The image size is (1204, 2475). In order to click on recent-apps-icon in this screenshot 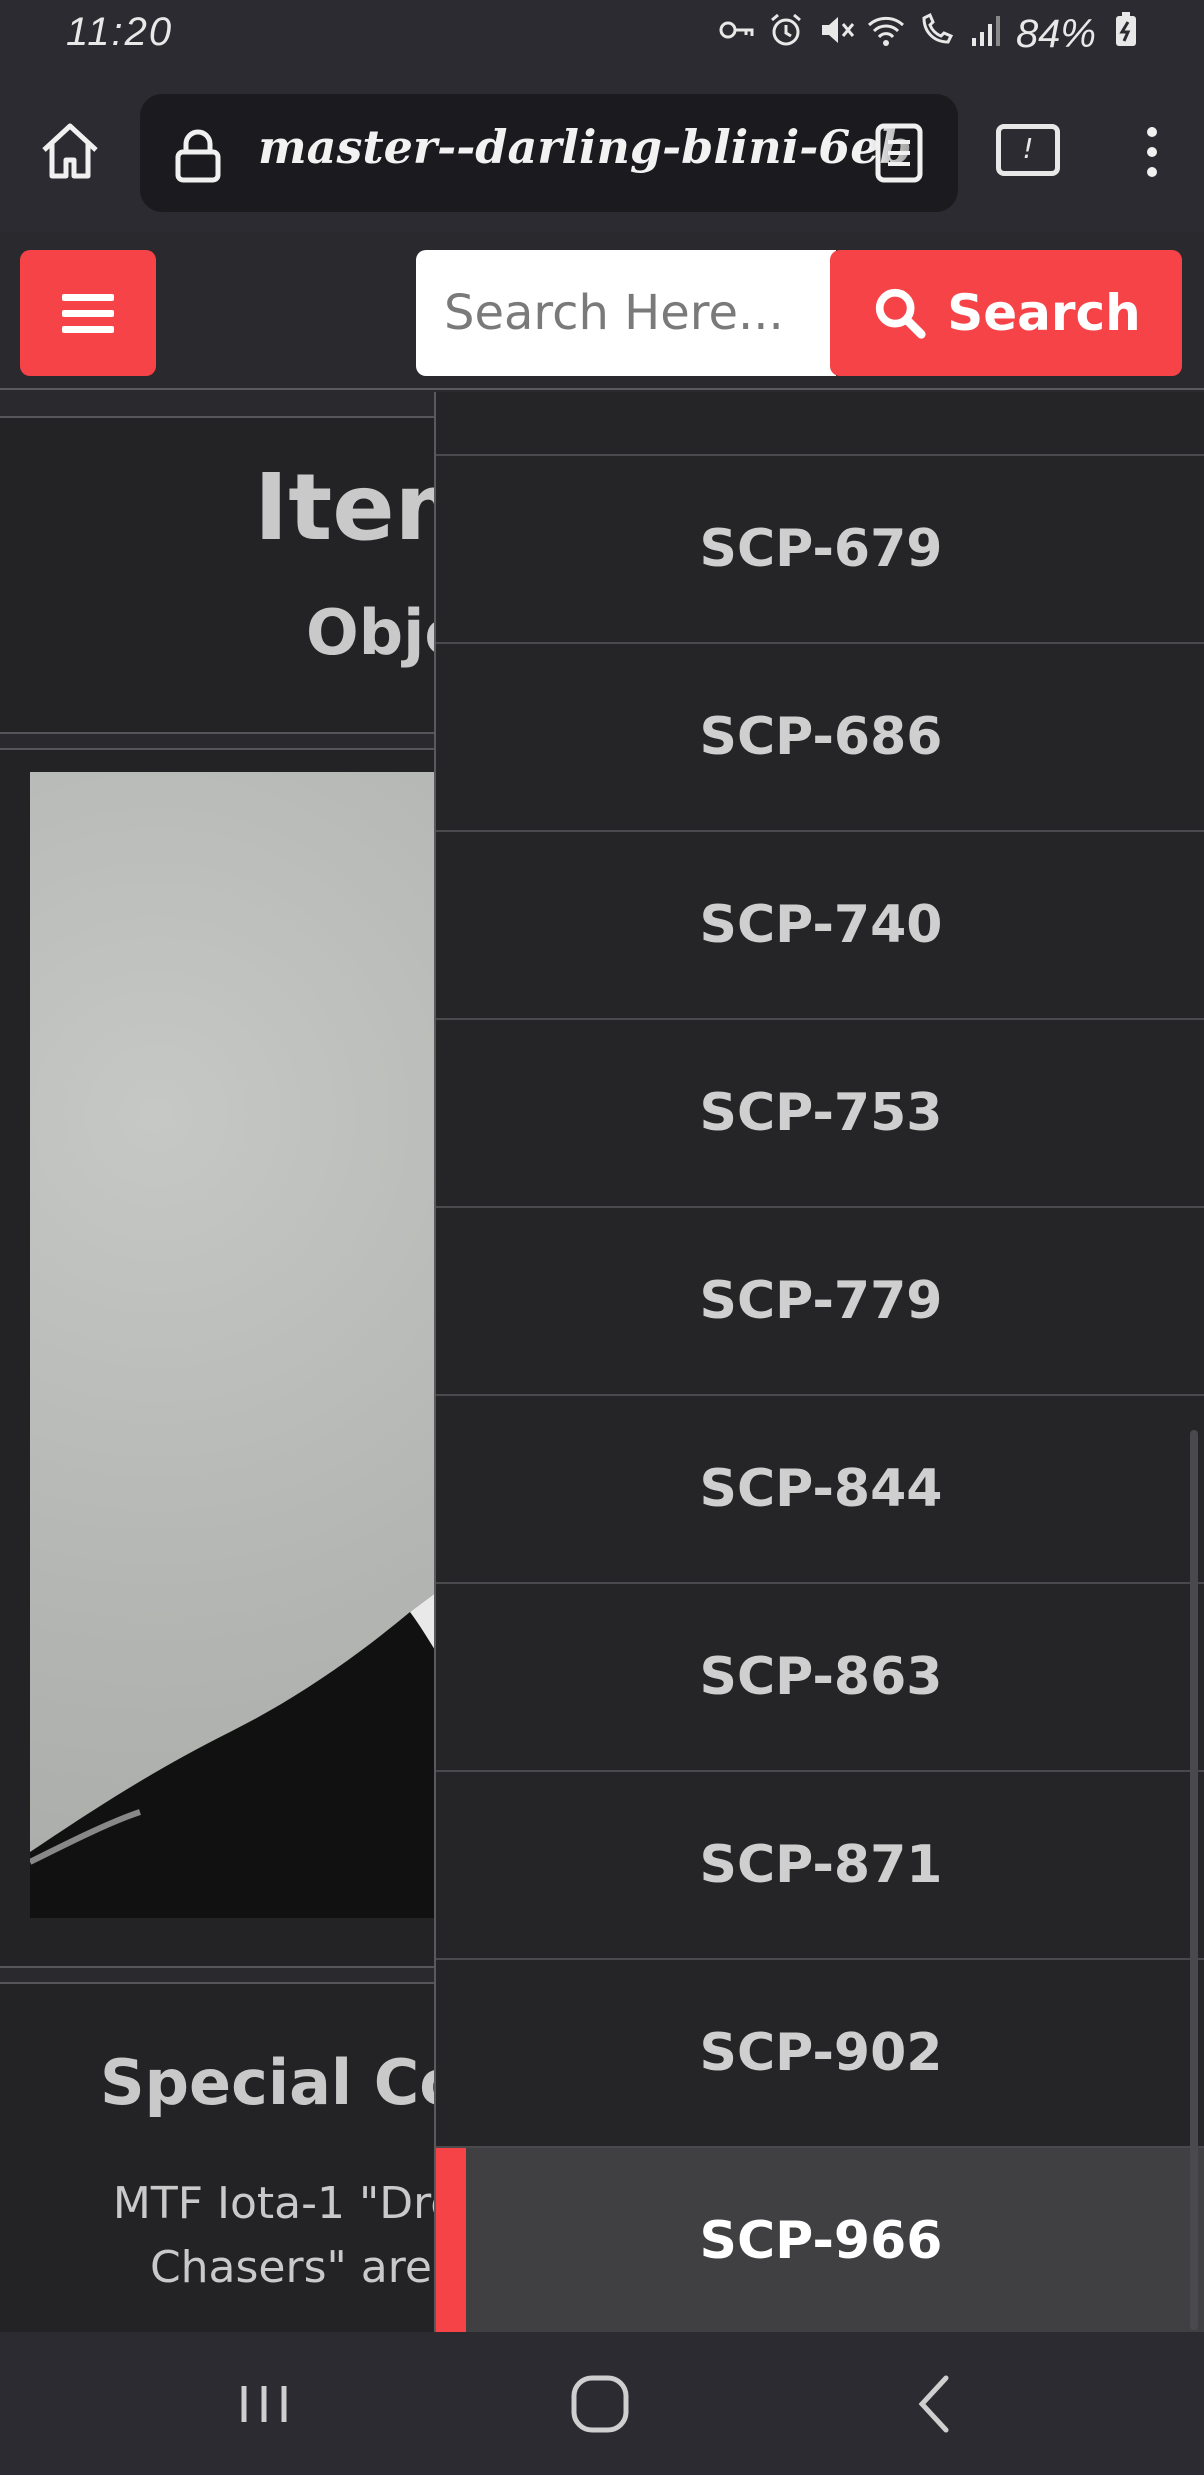, I will do `click(264, 2404)`.